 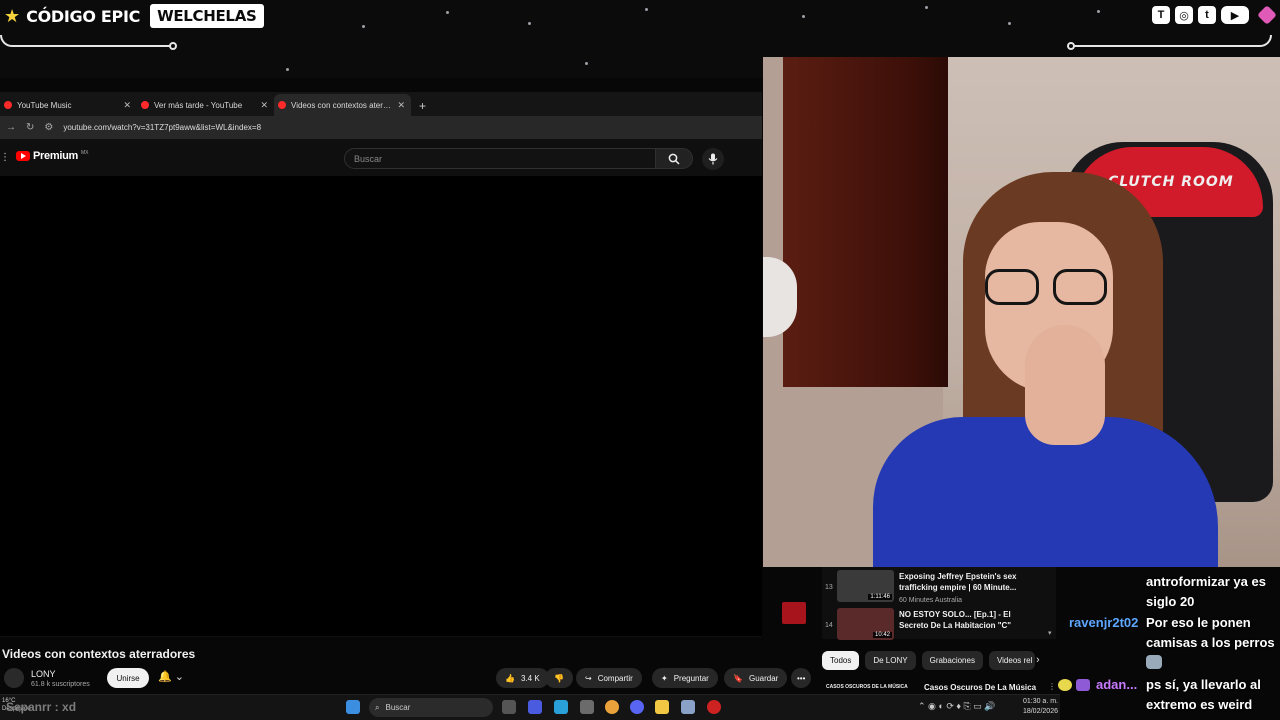 I want to click on playlist-channel: 60 Minutes Australia, so click(x=931, y=600).